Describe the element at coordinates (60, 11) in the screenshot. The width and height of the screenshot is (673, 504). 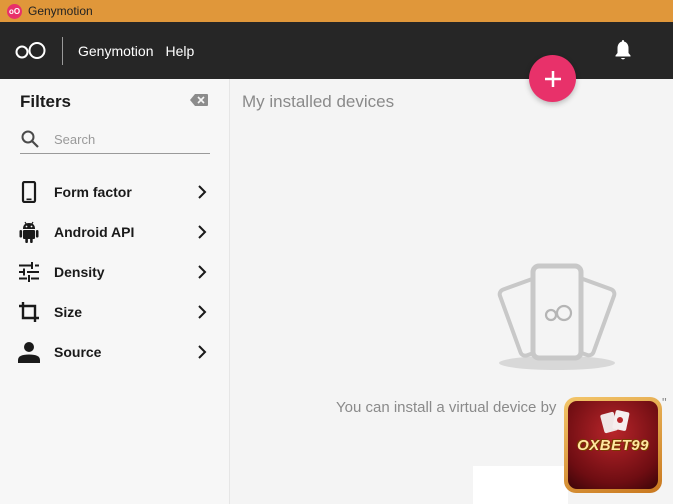
I see `window-title: Genymotion` at that location.